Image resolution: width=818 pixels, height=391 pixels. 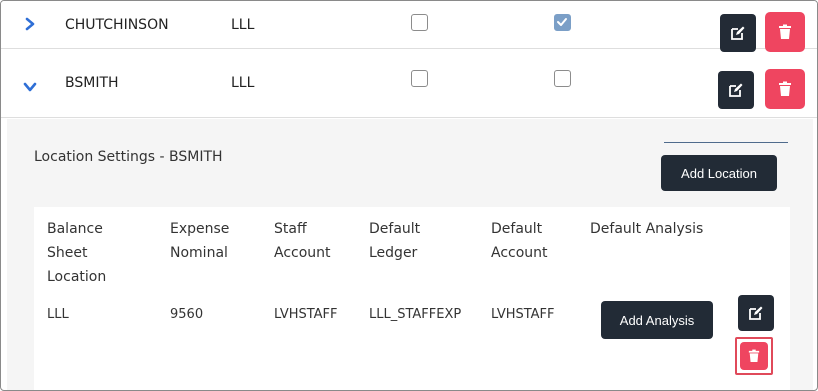 I want to click on delete-location-button, so click(x=754, y=356).